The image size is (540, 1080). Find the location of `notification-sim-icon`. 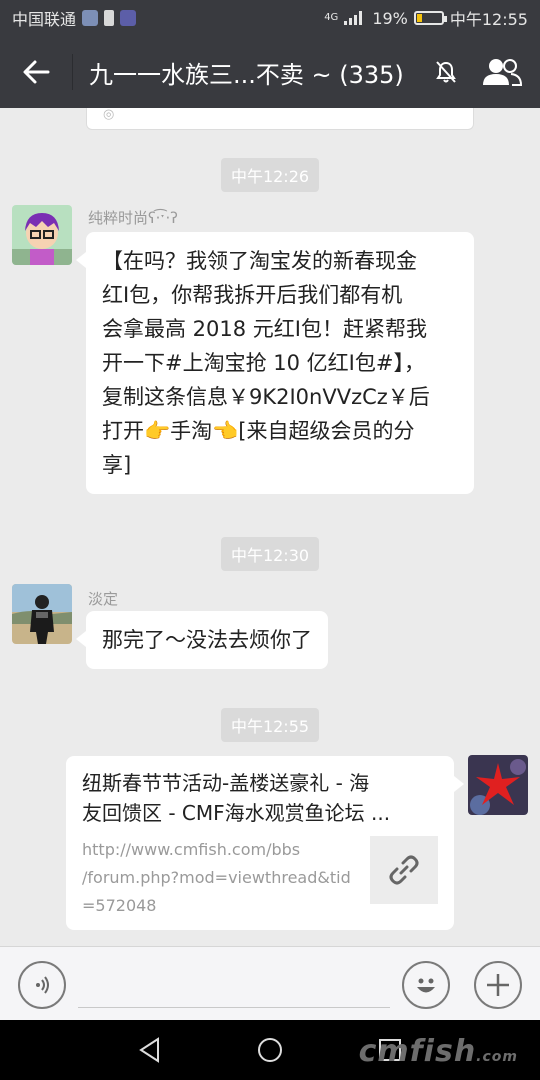

notification-sim-icon is located at coordinates (109, 18).